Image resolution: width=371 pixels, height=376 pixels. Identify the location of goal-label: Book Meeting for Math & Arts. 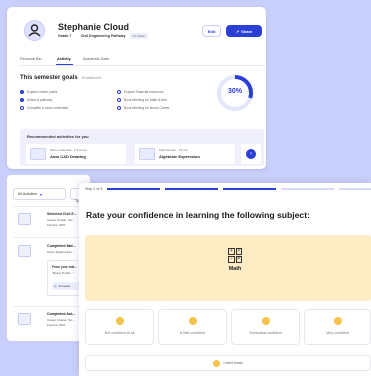
(145, 100).